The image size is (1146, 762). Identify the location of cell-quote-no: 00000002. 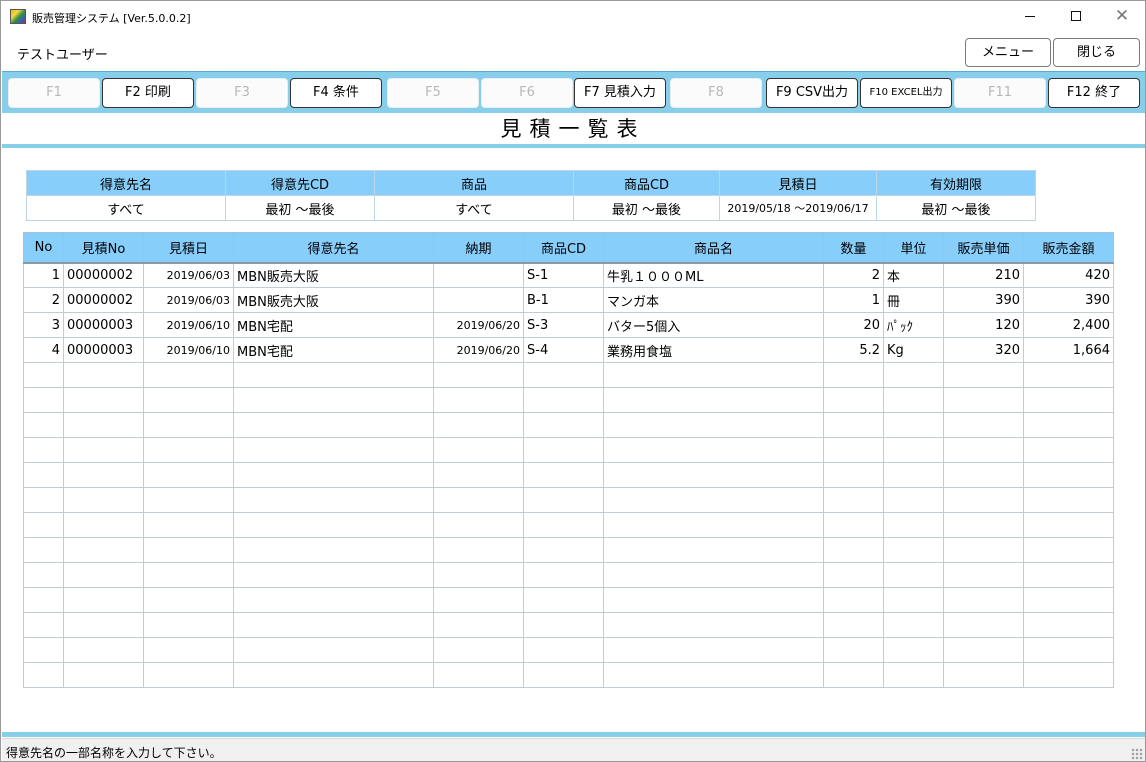
(103, 274).